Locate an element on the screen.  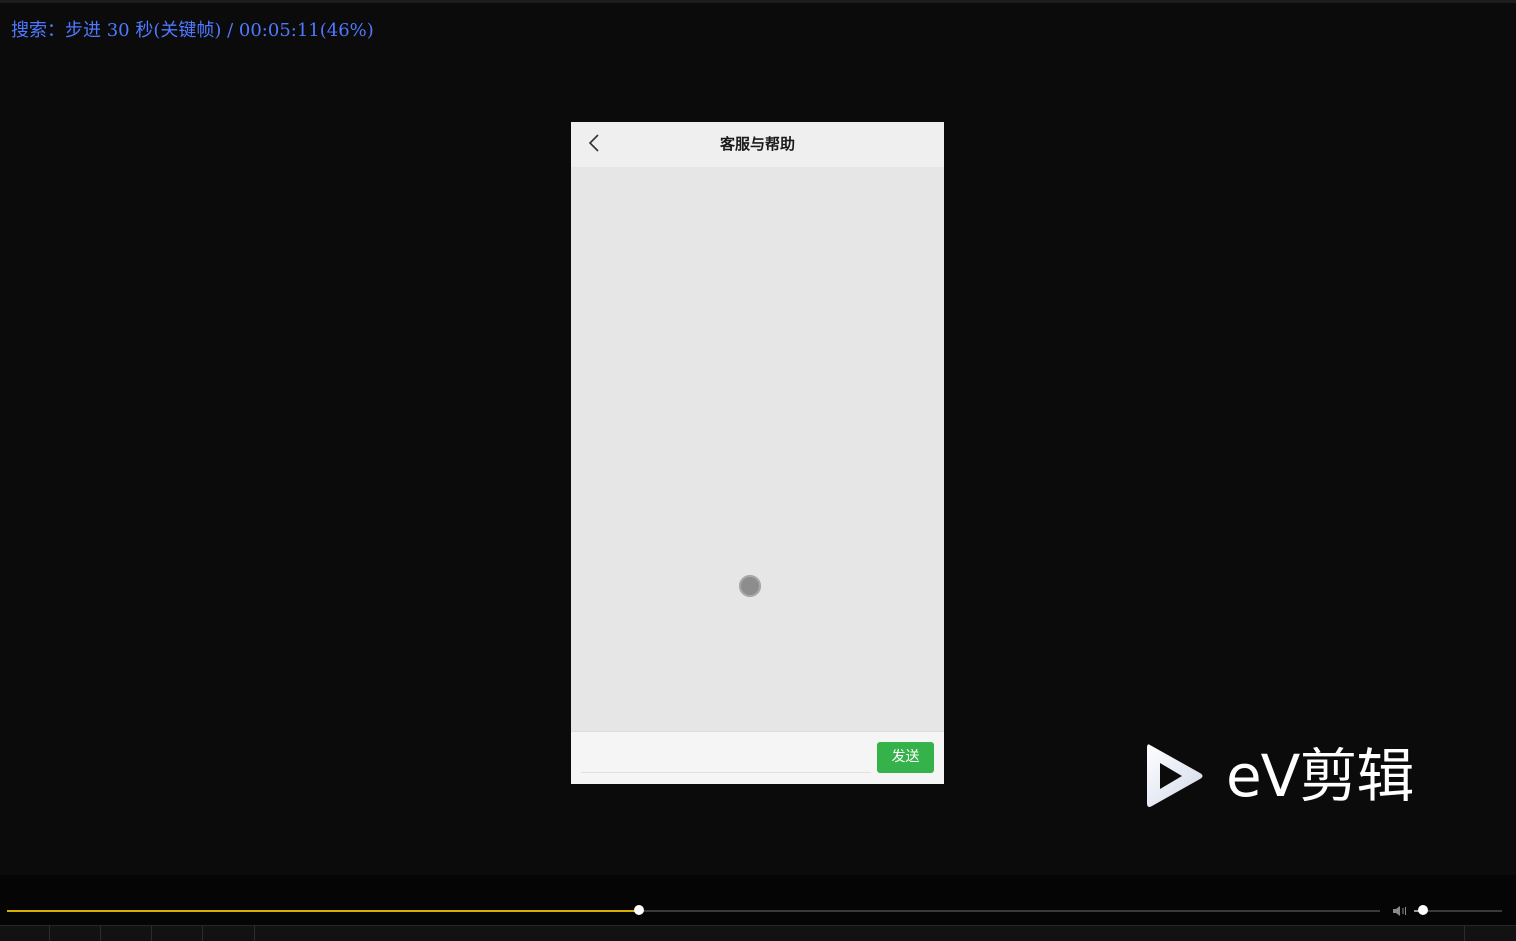
phone-header: 客服与帮助 is located at coordinates (757, 144).